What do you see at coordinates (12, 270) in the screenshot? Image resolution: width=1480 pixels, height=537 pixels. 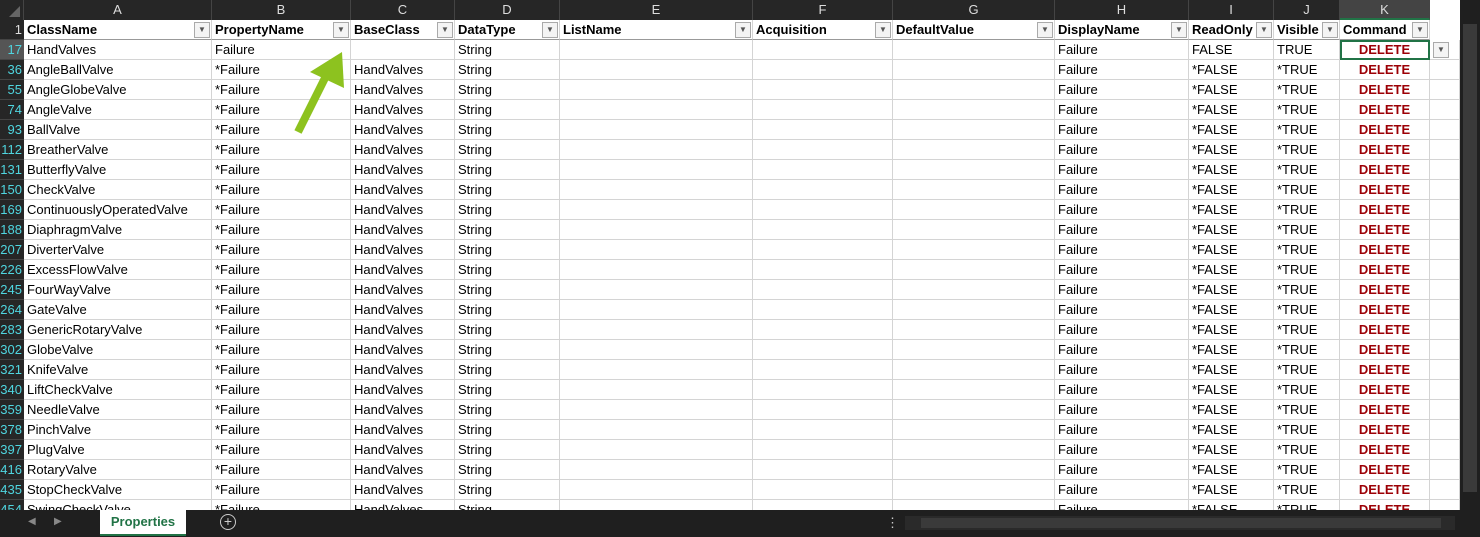 I see `row-number: 226` at bounding box center [12, 270].